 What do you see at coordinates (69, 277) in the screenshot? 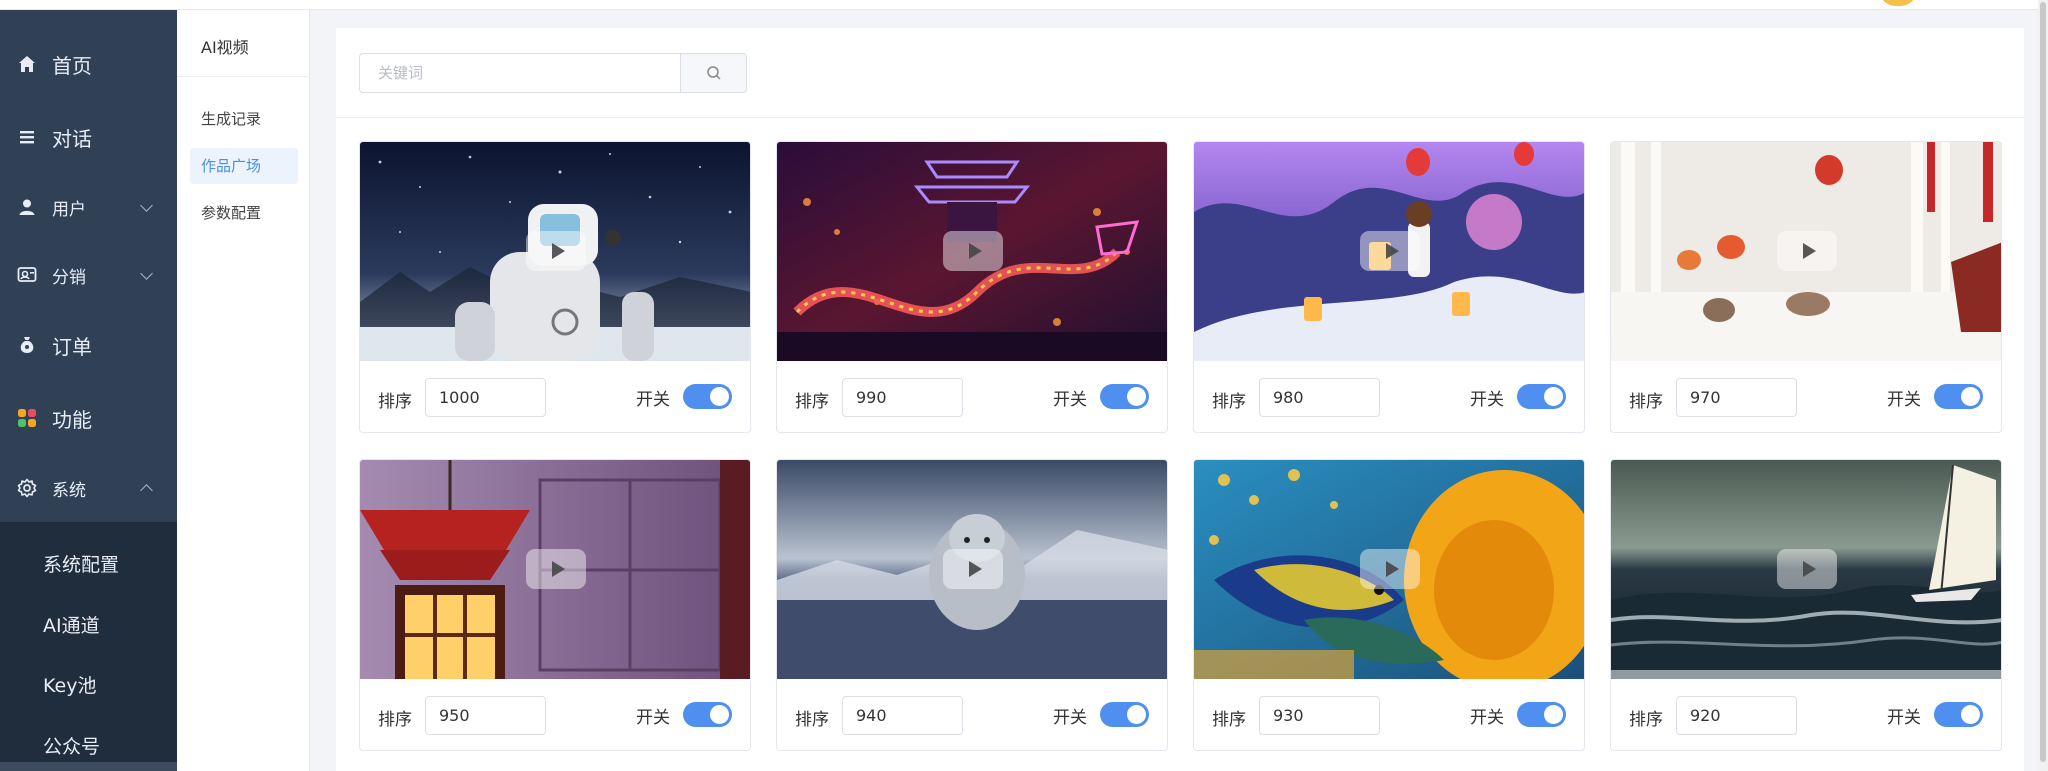
I see `sidebar-item-label: 分销` at bounding box center [69, 277].